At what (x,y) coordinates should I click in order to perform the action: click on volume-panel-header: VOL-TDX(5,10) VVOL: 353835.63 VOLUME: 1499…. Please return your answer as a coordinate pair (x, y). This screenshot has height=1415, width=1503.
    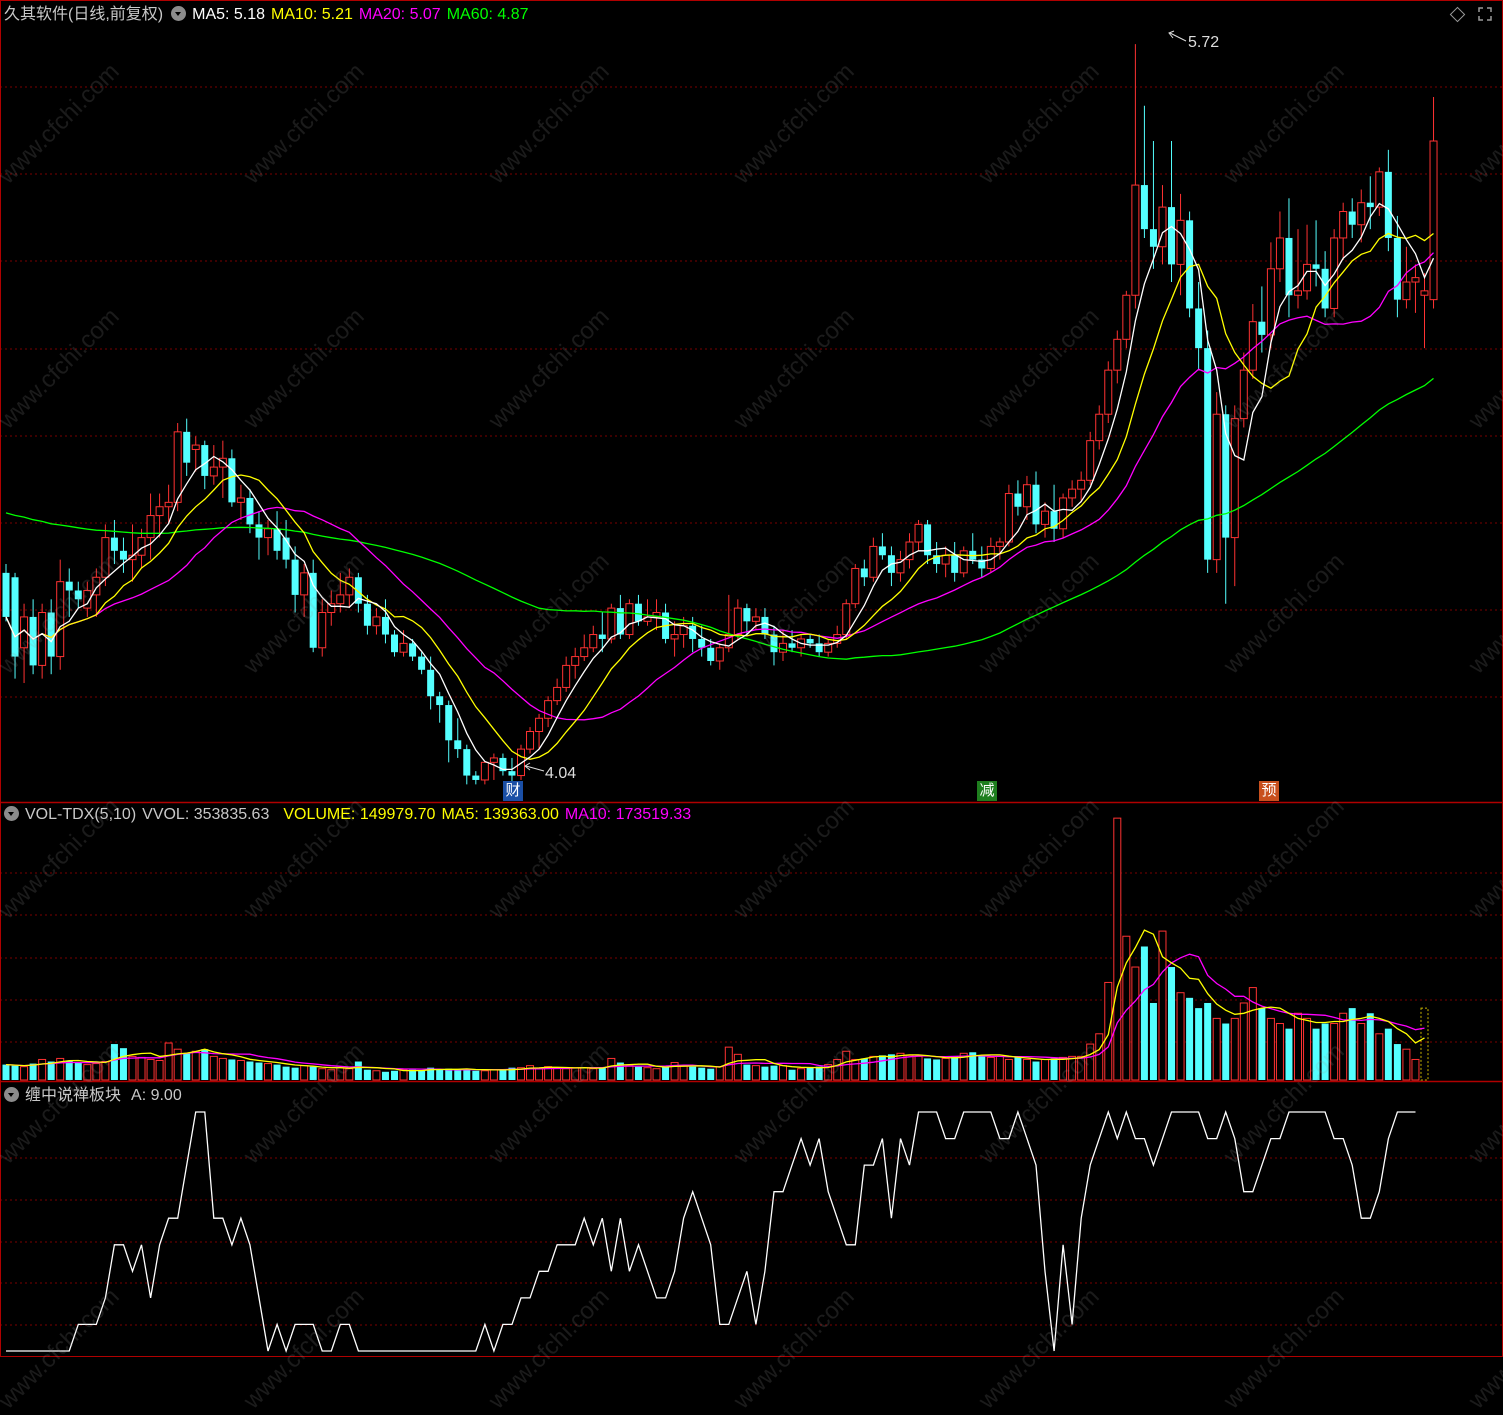
    Looking at the image, I should click on (350, 815).